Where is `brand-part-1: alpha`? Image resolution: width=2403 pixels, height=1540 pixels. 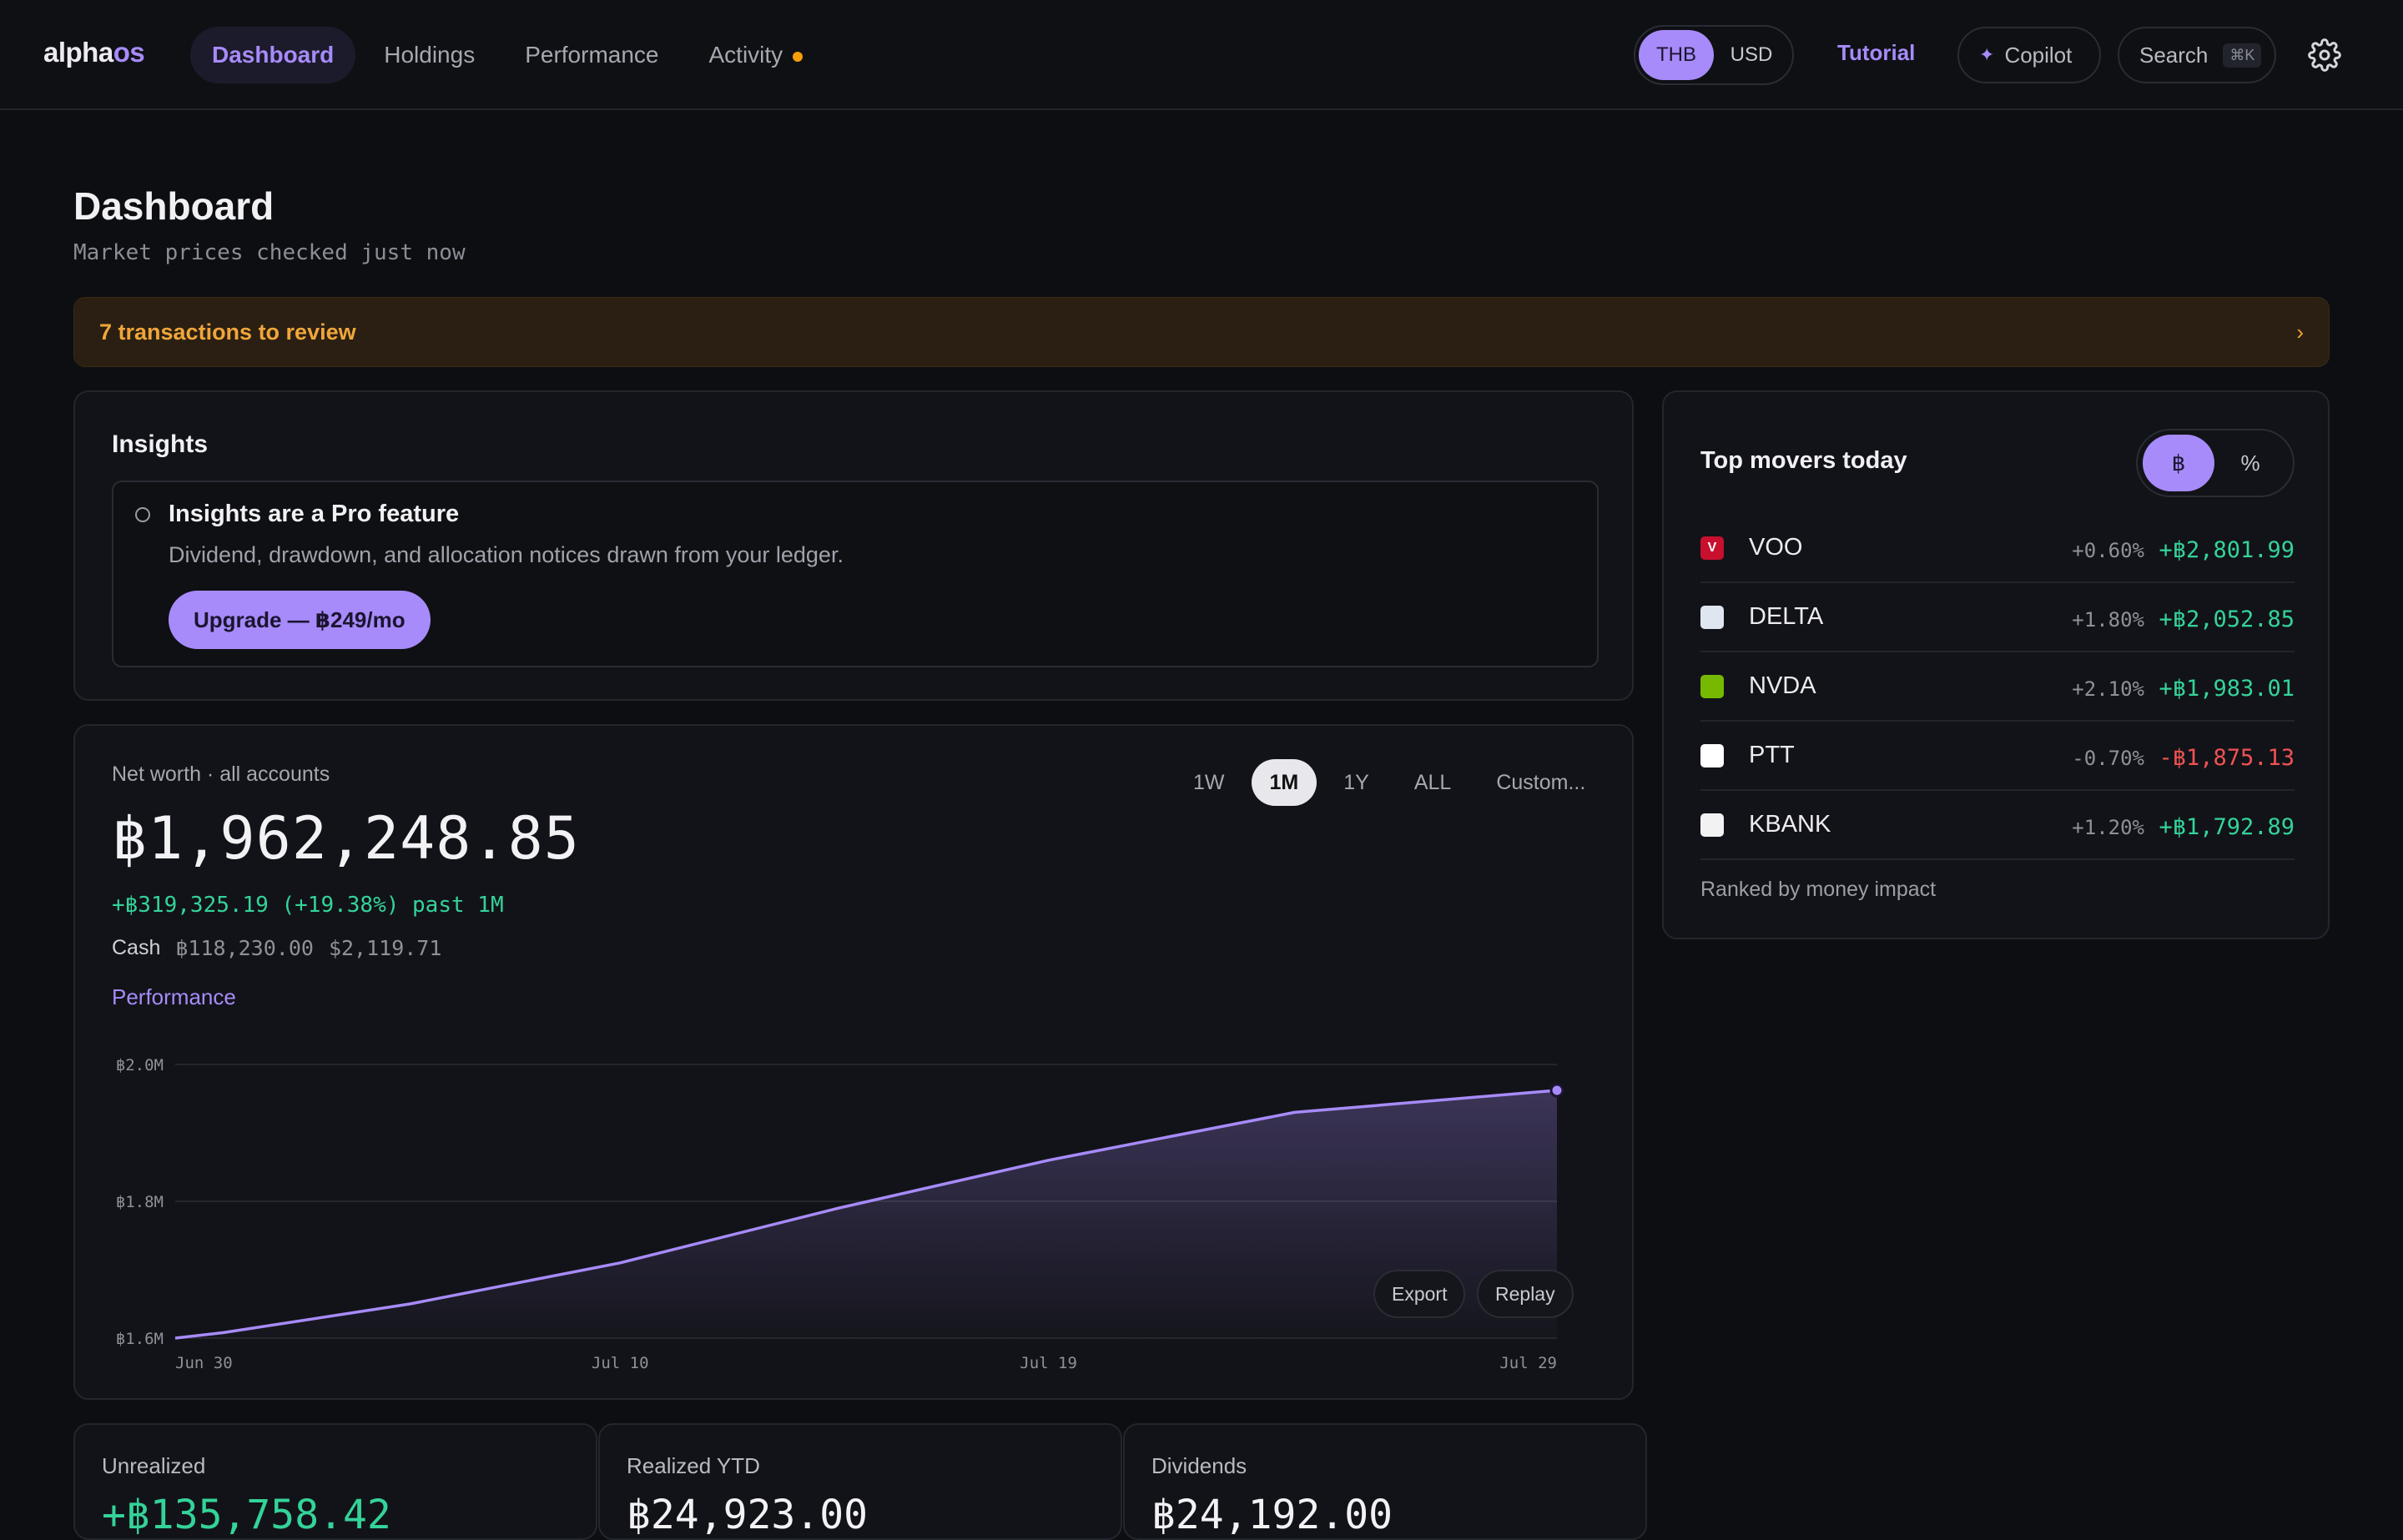 brand-part-1: alpha is located at coordinates (78, 52).